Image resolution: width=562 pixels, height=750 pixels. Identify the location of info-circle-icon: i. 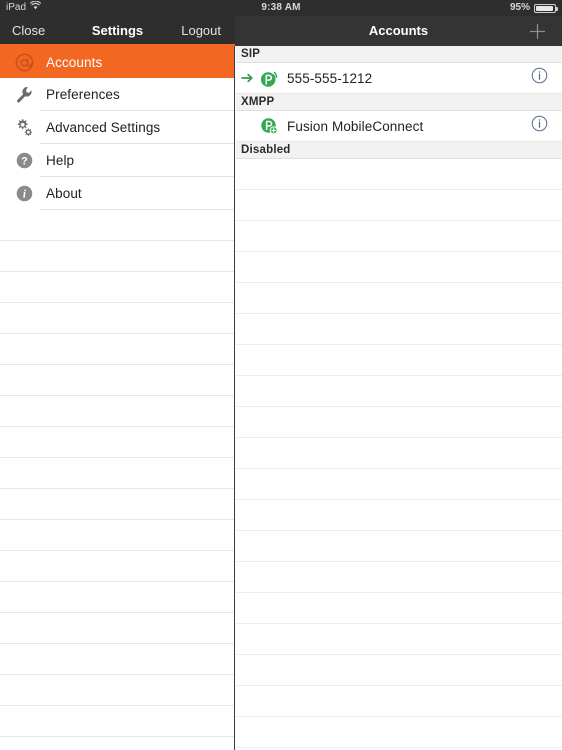
(24, 193).